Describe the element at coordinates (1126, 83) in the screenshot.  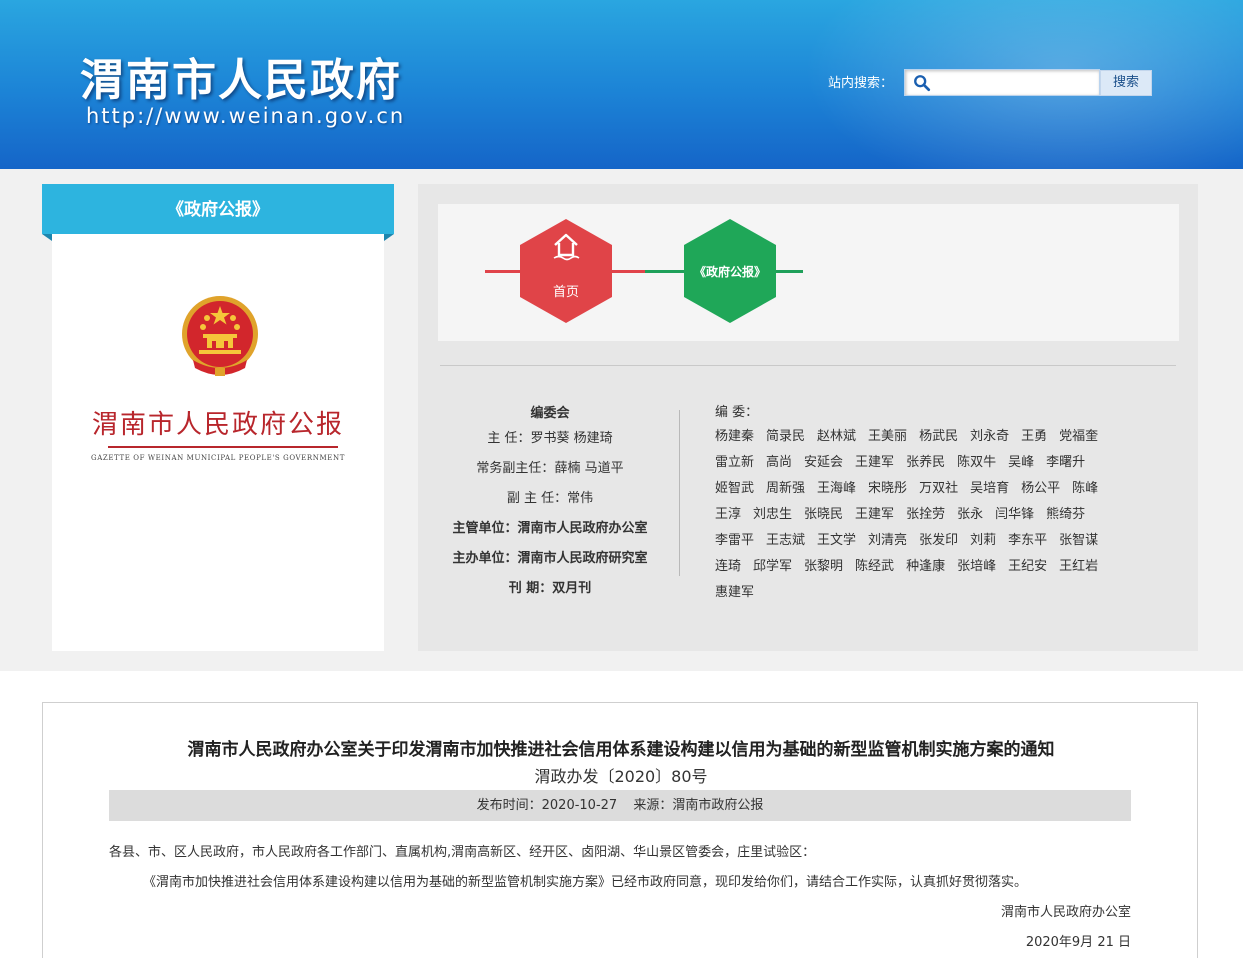
I see `search-button: 搜索` at that location.